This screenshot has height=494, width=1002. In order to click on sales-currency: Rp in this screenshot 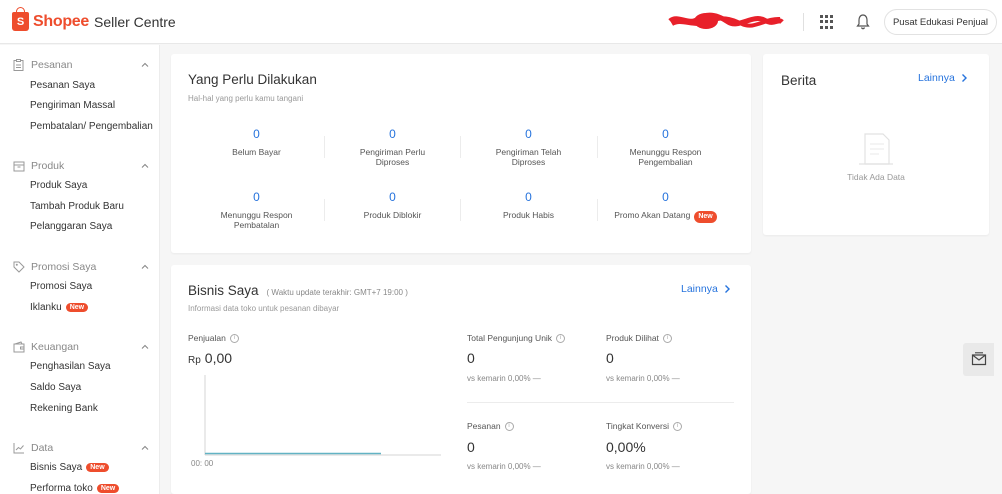, I will do `click(194, 360)`.